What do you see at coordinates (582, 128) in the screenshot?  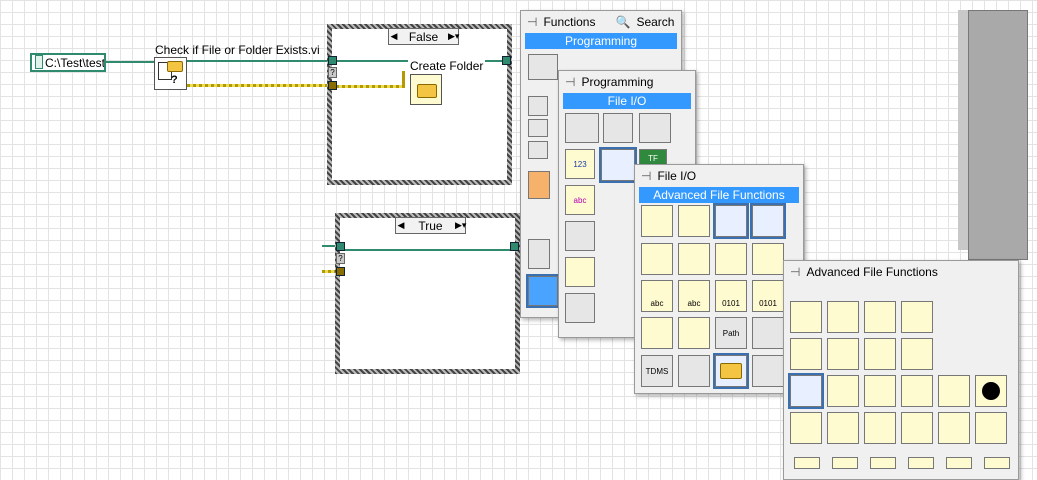 I see `structures-subpalette-tile` at bounding box center [582, 128].